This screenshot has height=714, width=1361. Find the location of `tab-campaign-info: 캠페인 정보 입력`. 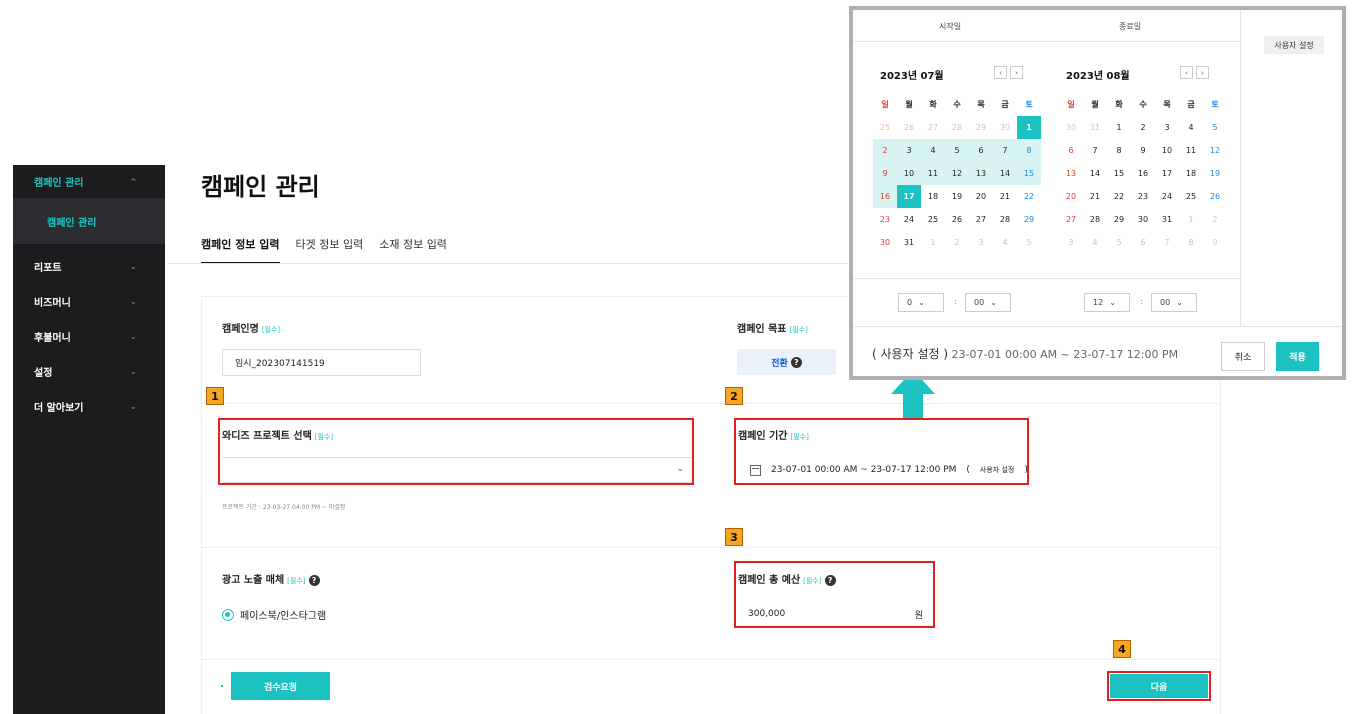

tab-campaign-info: 캠페인 정보 입력 is located at coordinates (240, 250).